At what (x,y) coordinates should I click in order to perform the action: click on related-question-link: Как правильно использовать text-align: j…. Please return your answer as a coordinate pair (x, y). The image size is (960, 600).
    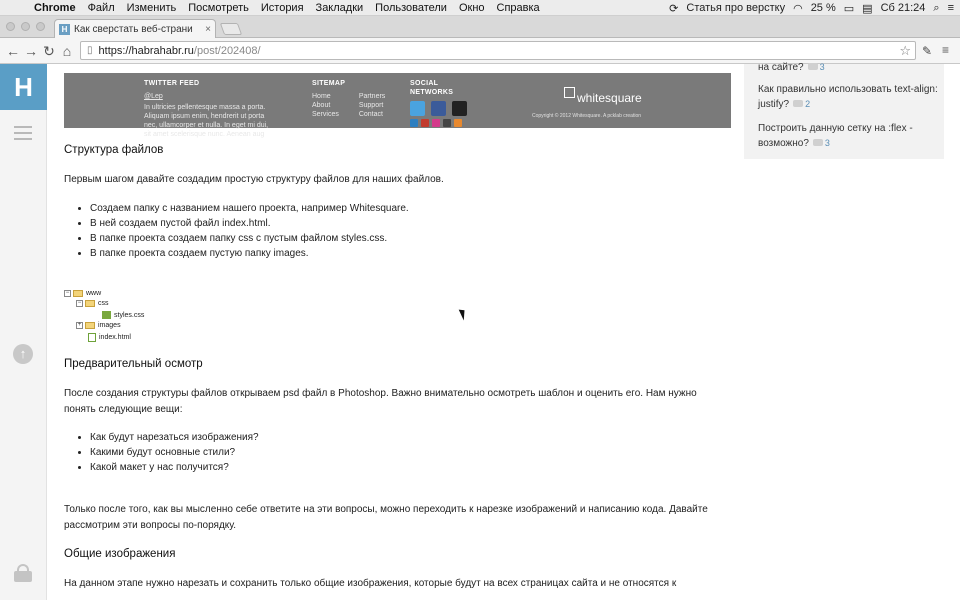
    Looking at the image, I should click on (850, 97).